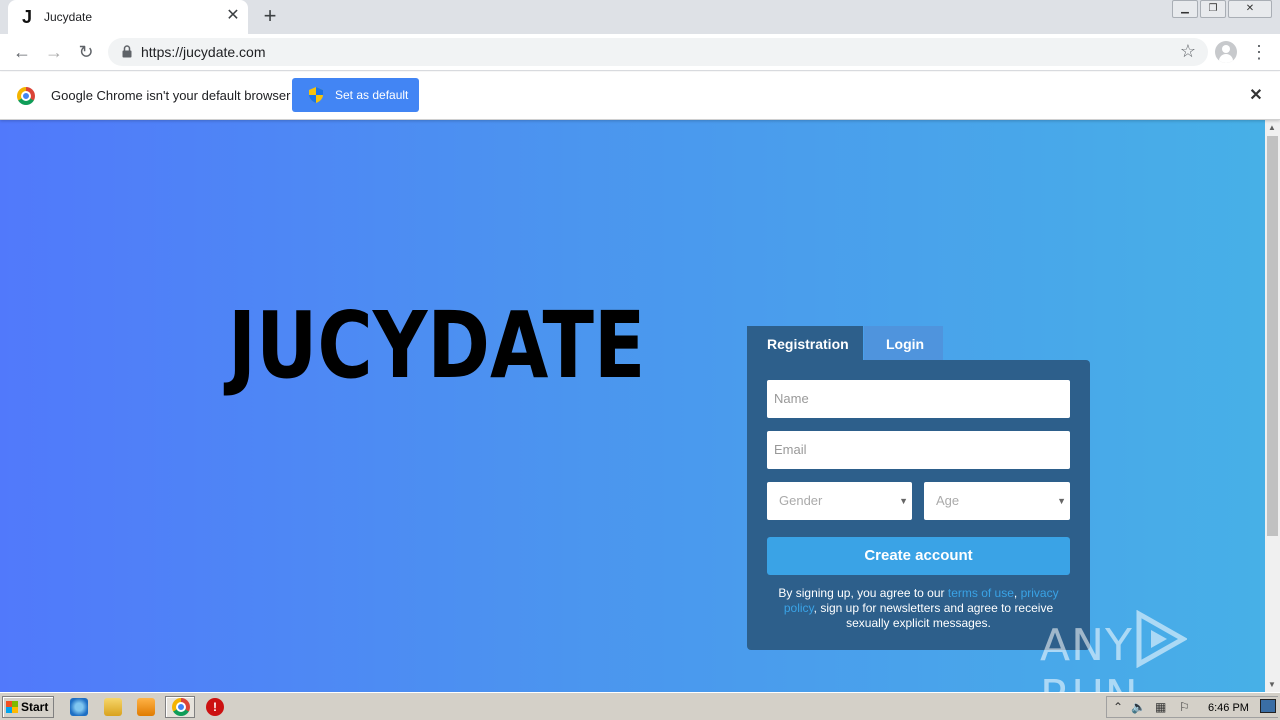  What do you see at coordinates (1226, 52) in the screenshot?
I see `profile-icon` at bounding box center [1226, 52].